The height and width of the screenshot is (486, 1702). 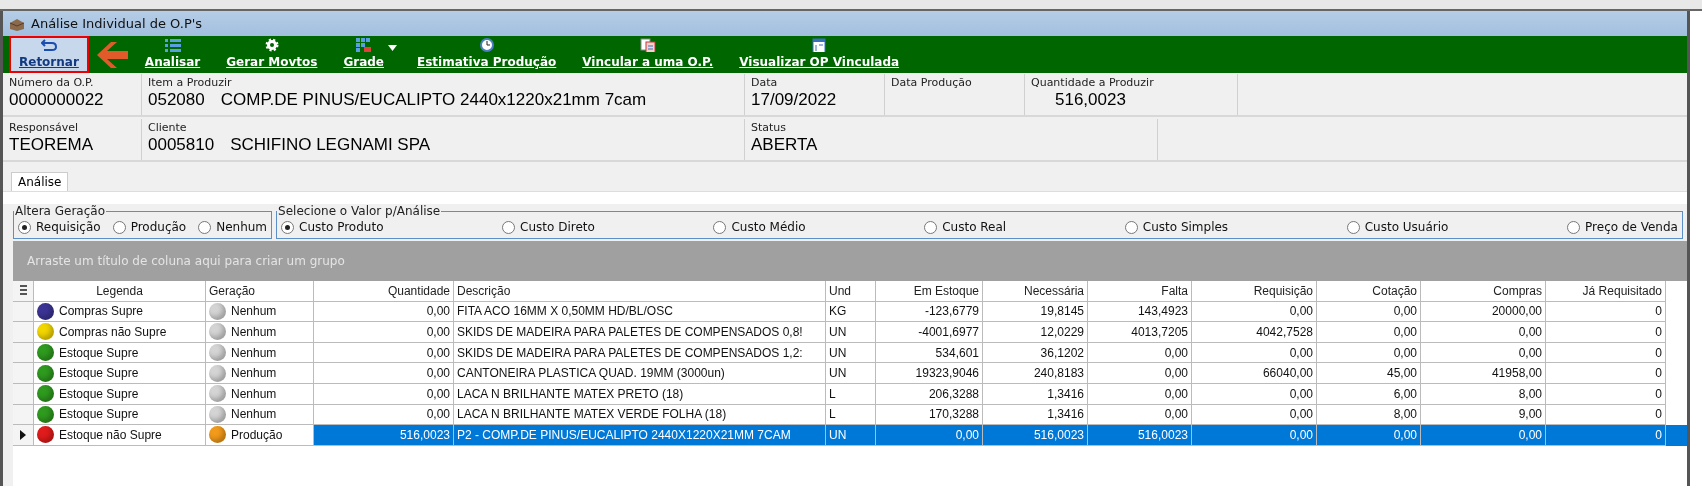 I want to click on column-header: Und, so click(x=851, y=291).